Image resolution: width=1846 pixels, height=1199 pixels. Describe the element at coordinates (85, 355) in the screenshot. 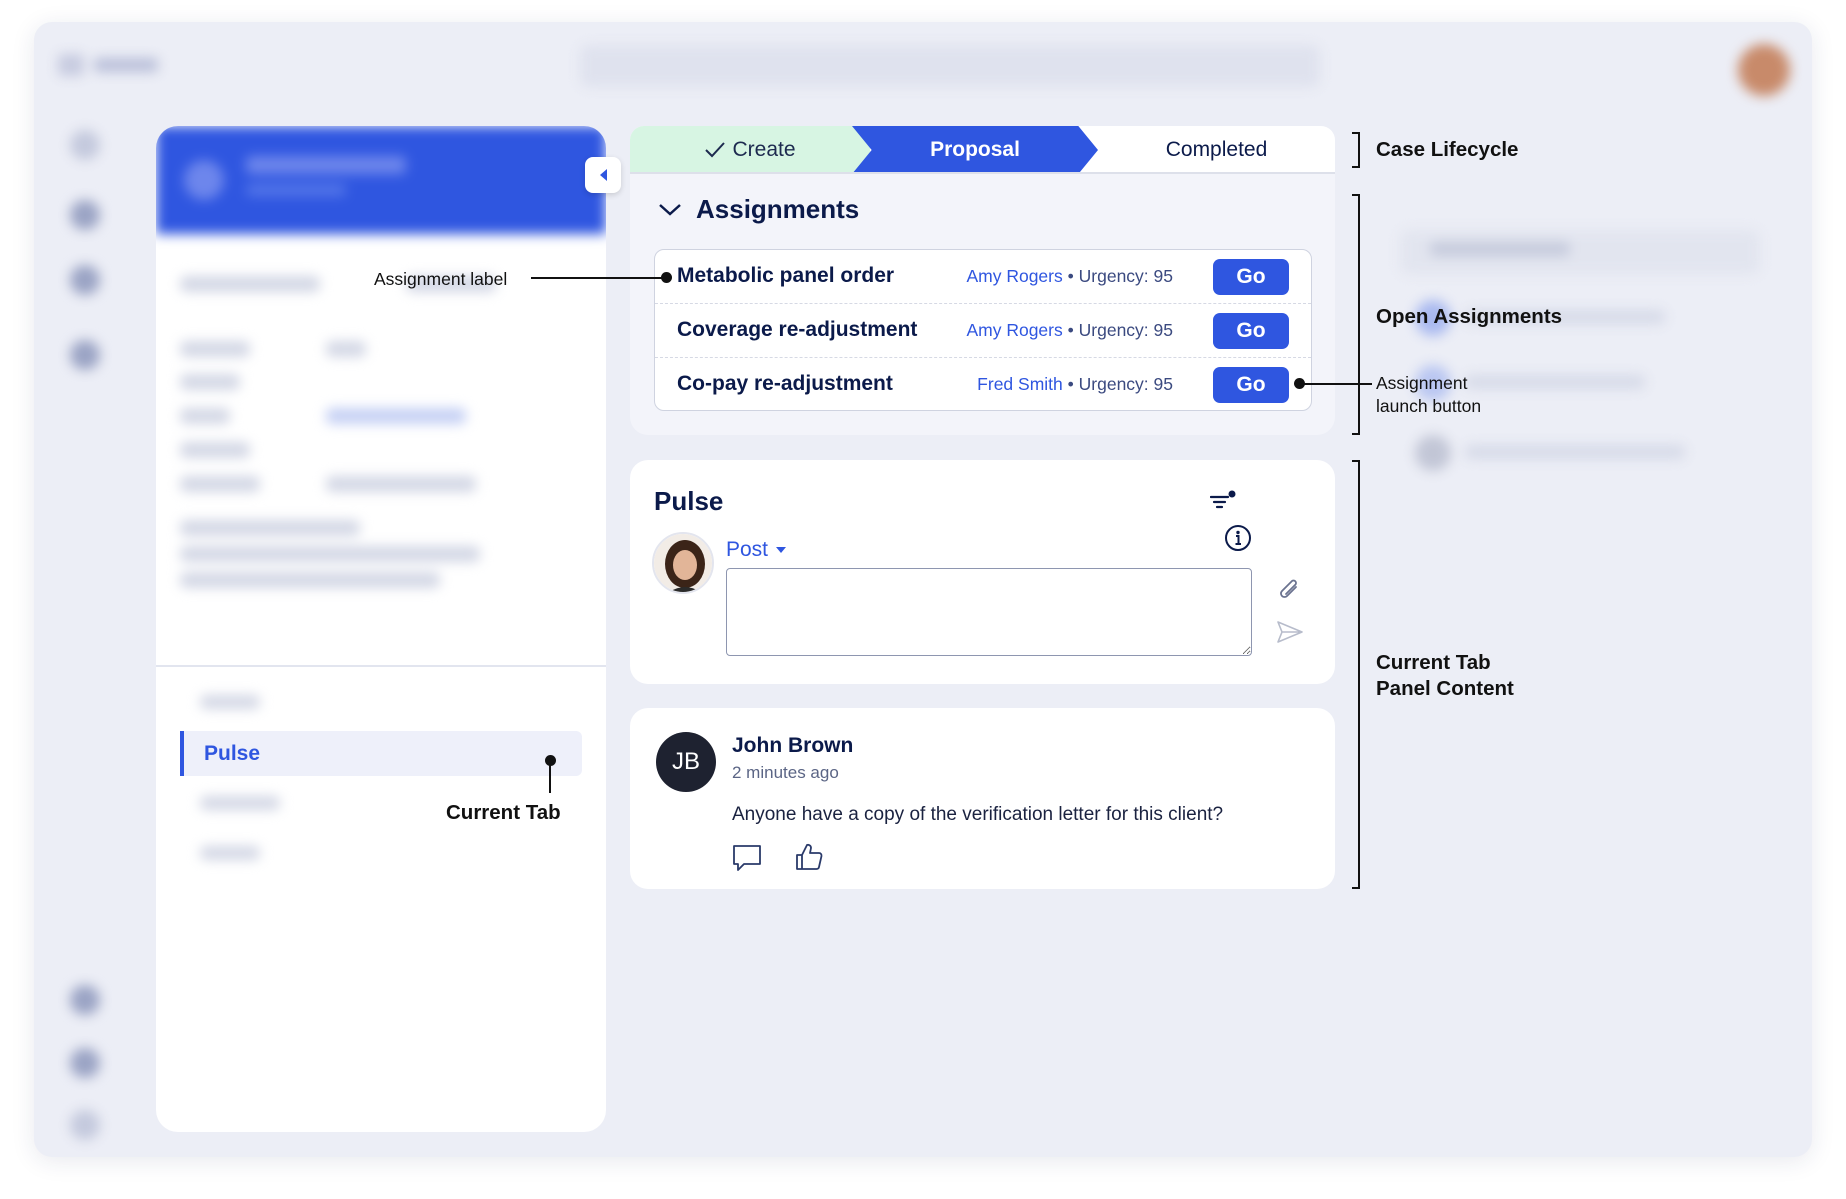

I see `rail-reports-icon` at that location.